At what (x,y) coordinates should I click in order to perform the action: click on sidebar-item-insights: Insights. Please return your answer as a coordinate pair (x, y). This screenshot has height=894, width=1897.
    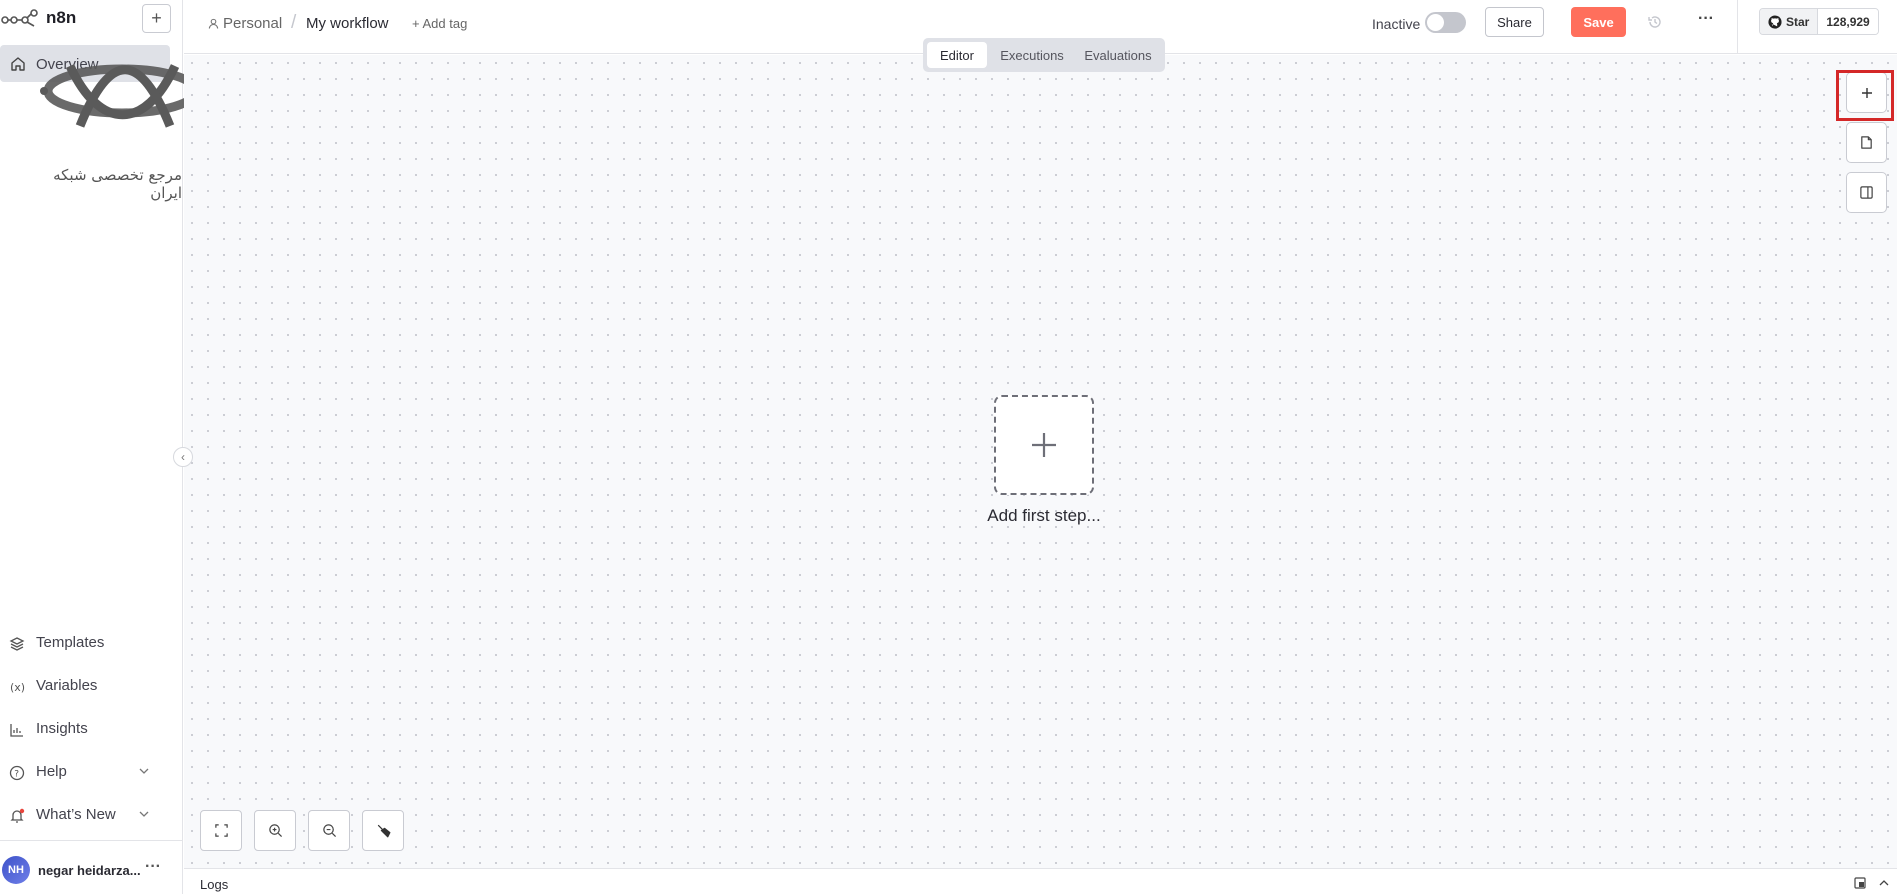
    Looking at the image, I should click on (85, 729).